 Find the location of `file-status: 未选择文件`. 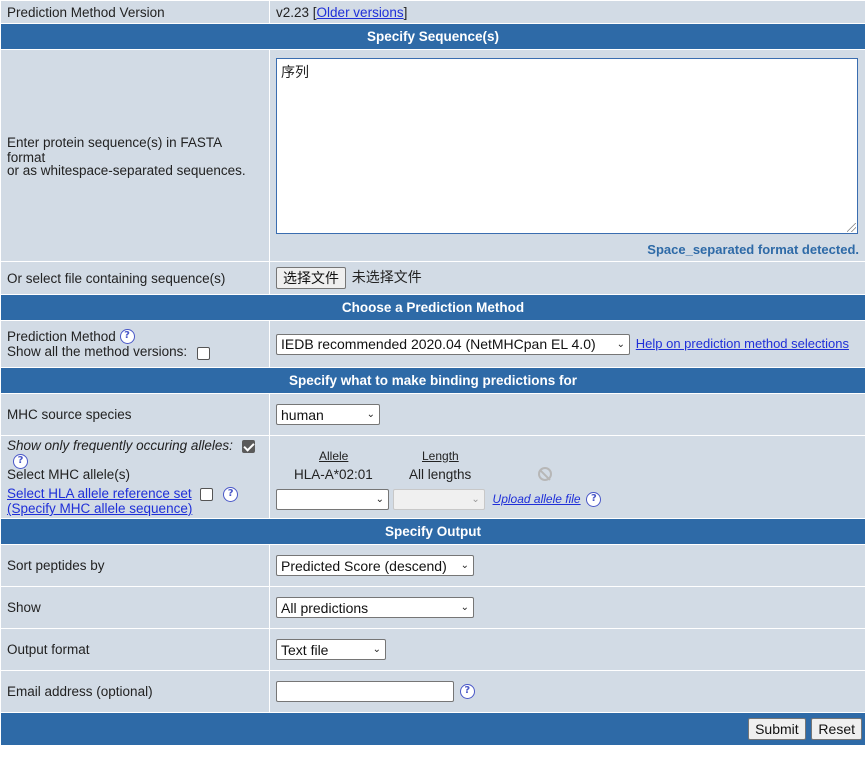

file-status: 未选择文件 is located at coordinates (386, 276).